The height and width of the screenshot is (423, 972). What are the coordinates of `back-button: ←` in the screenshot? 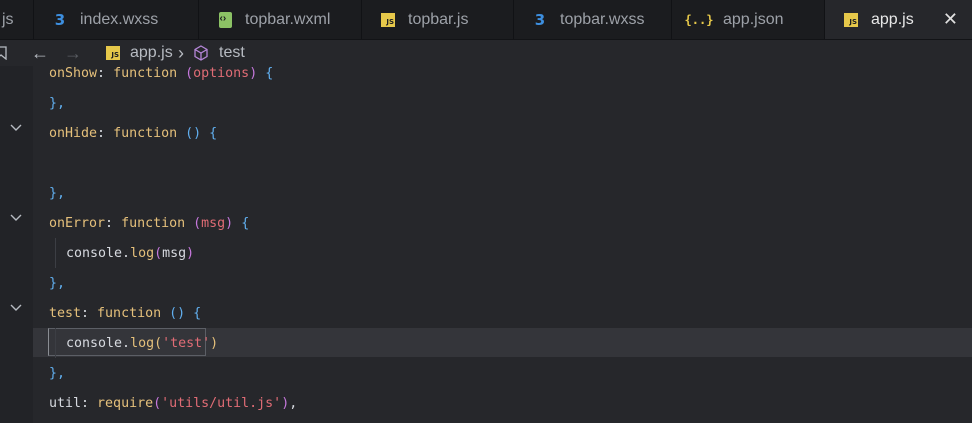 It's located at (40, 53).